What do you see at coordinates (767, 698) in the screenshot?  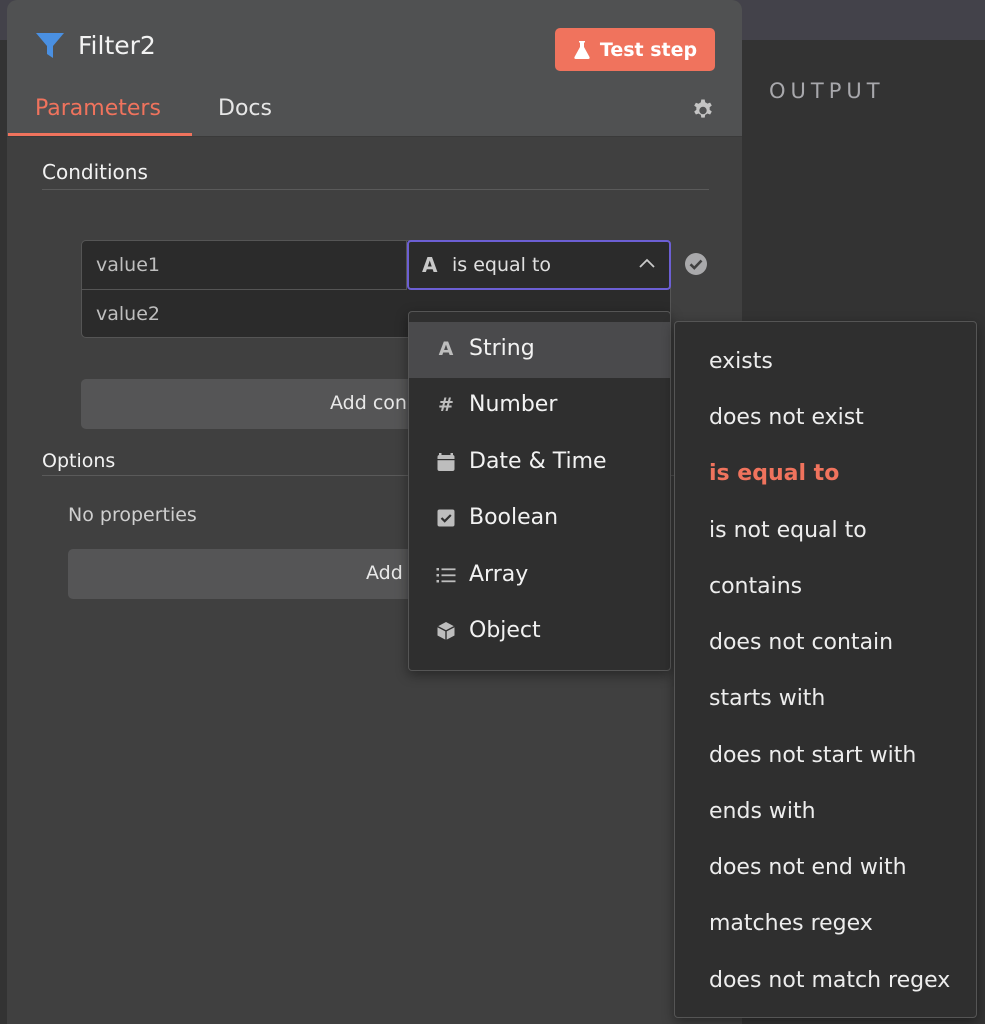 I see `operator-option-starts-with: starts with` at bounding box center [767, 698].